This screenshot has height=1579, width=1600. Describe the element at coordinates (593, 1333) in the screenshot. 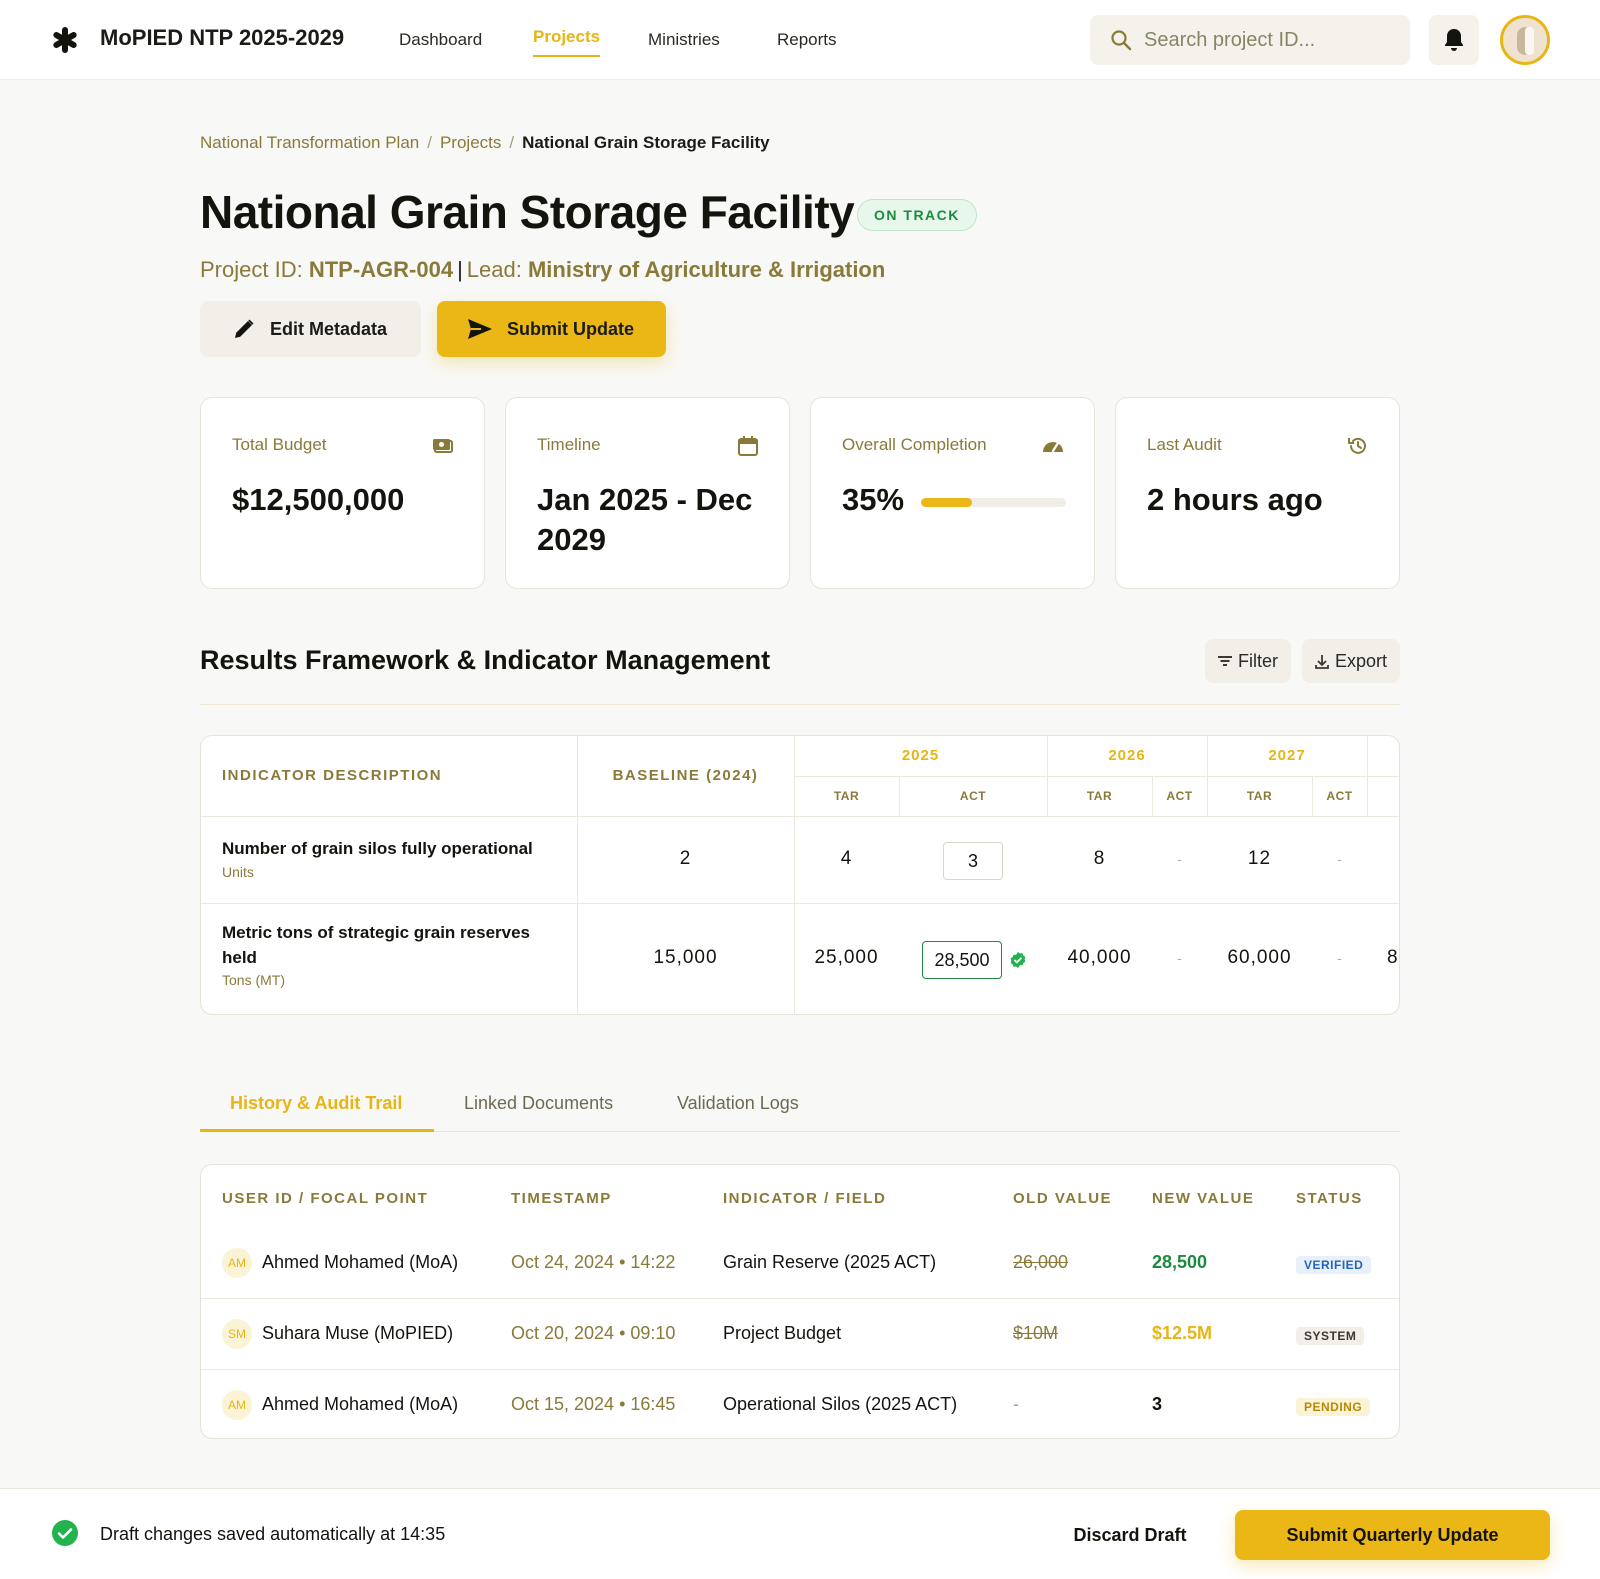

I see `timestamp: Oct 20, 2024 • 09:10` at that location.